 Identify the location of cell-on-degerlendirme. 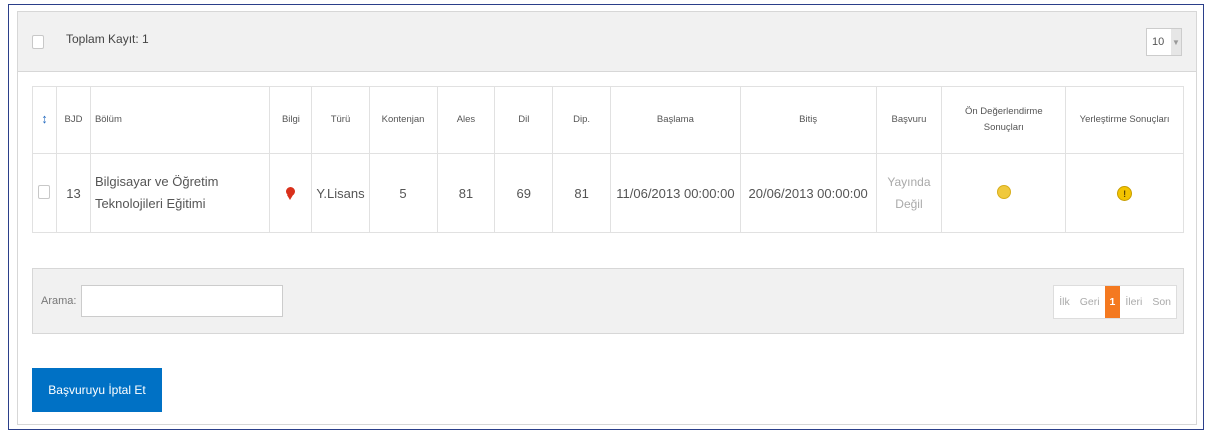
(1004, 193).